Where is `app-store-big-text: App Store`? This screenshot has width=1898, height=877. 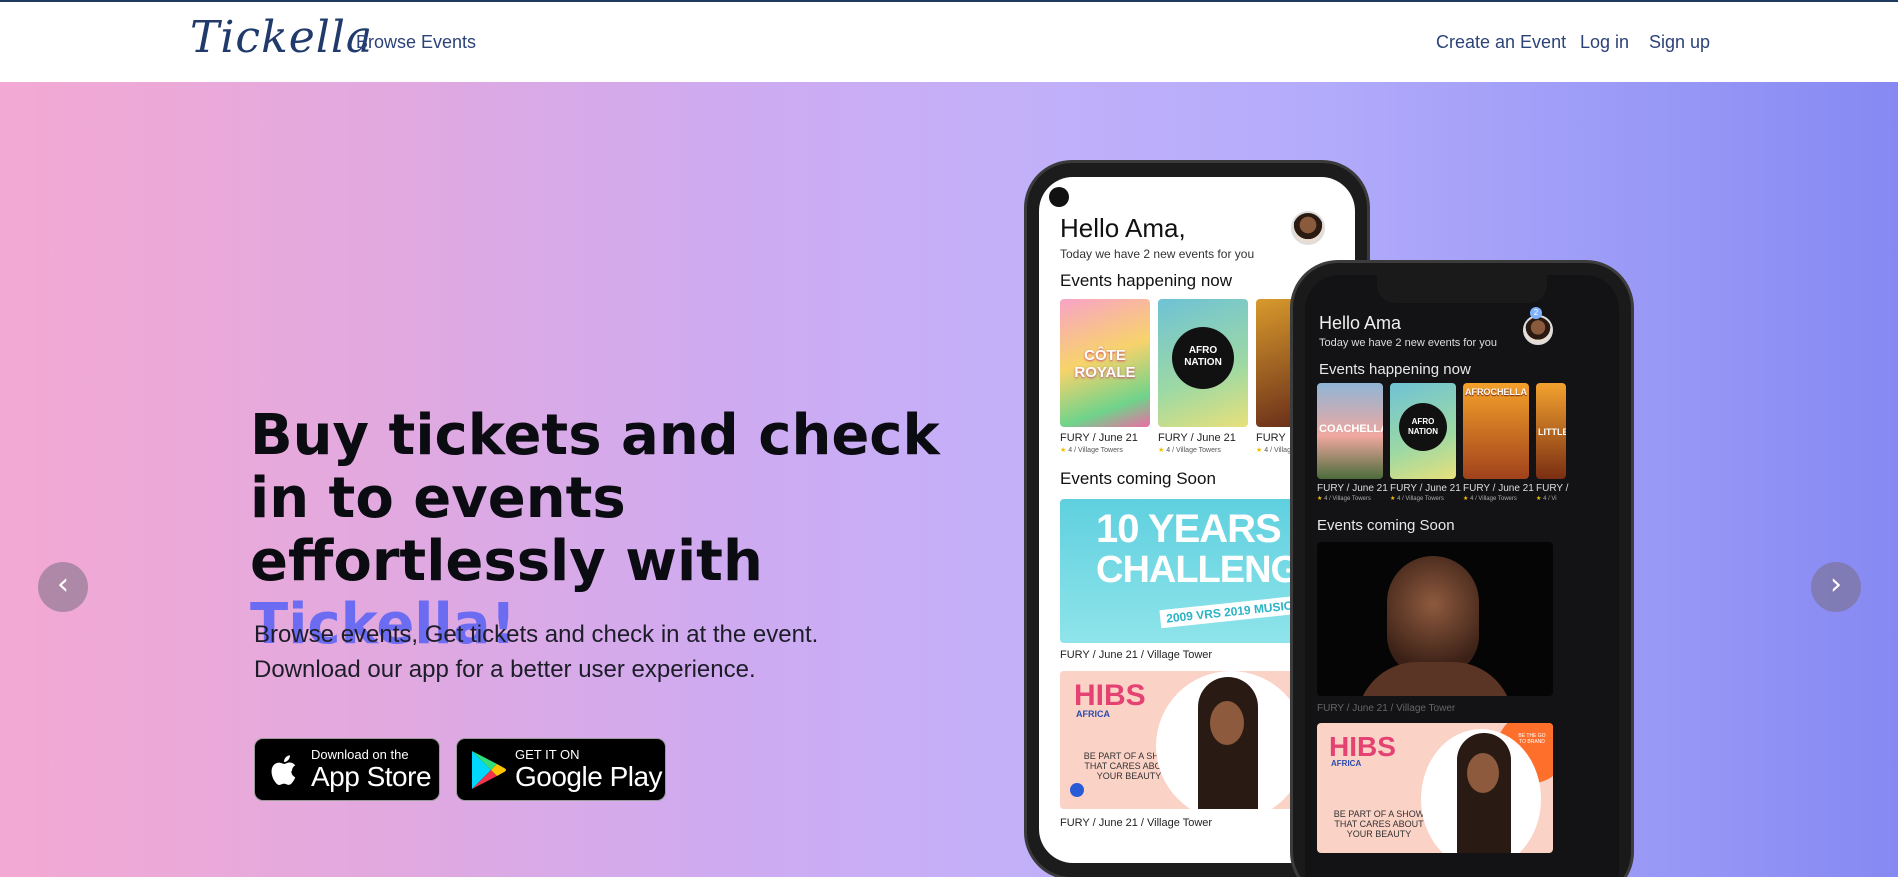
app-store-big-text: App Store is located at coordinates (371, 776).